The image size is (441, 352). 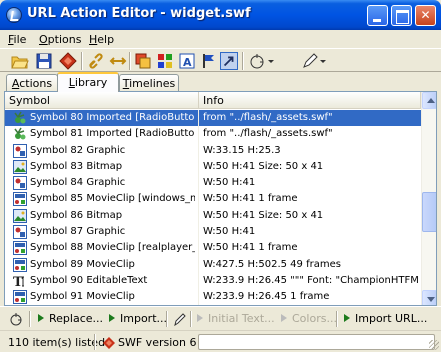 I want to click on swap-arrows-icon, so click(x=118, y=61).